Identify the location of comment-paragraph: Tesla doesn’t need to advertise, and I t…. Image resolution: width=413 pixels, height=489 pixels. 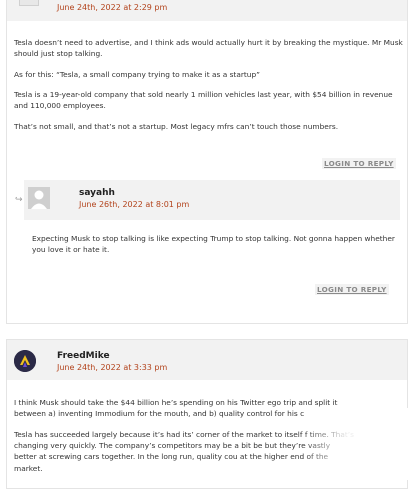
(208, 48).